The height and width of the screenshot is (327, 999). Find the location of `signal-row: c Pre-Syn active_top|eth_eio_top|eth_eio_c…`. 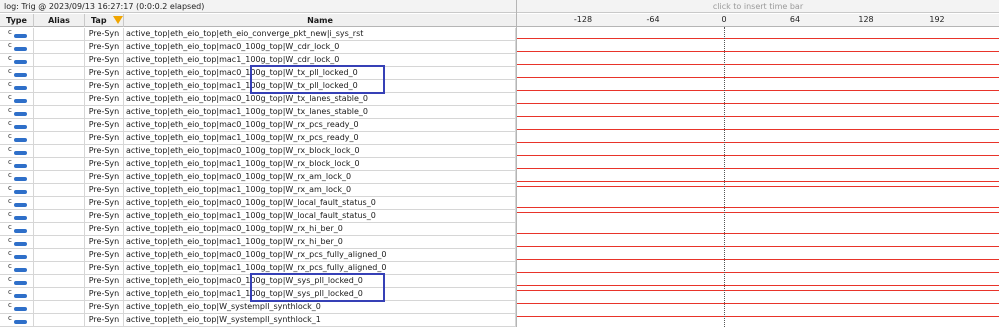

signal-row: c Pre-Syn active_top|eth_eio_top|eth_eio_c… is located at coordinates (258, 34).